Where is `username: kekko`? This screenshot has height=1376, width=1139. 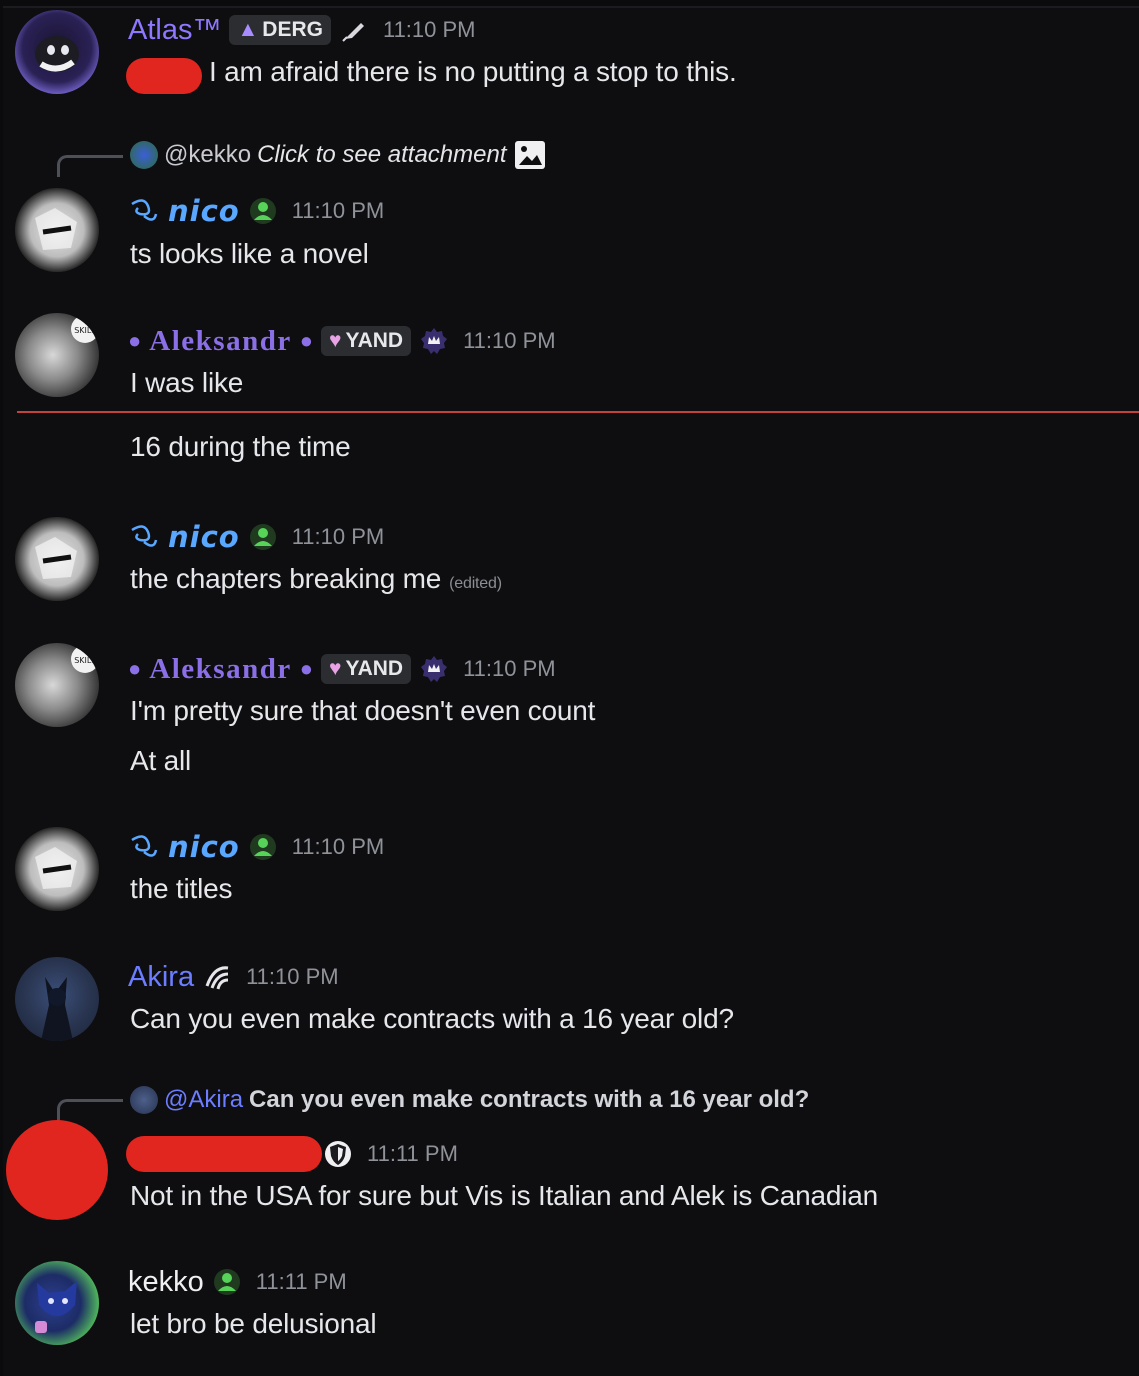
username: kekko is located at coordinates (166, 1282).